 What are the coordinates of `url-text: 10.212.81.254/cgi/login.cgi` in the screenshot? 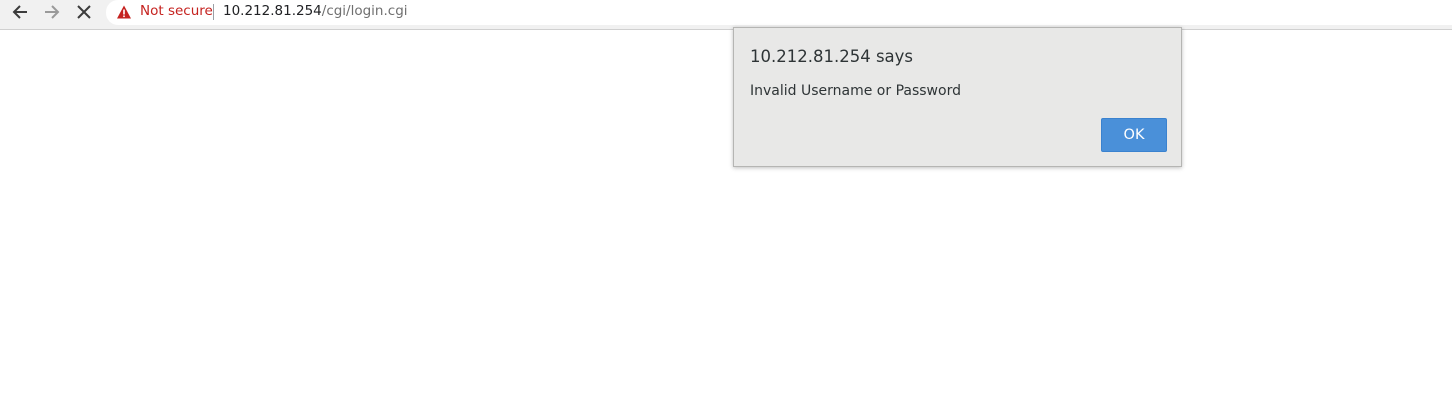 It's located at (315, 11).